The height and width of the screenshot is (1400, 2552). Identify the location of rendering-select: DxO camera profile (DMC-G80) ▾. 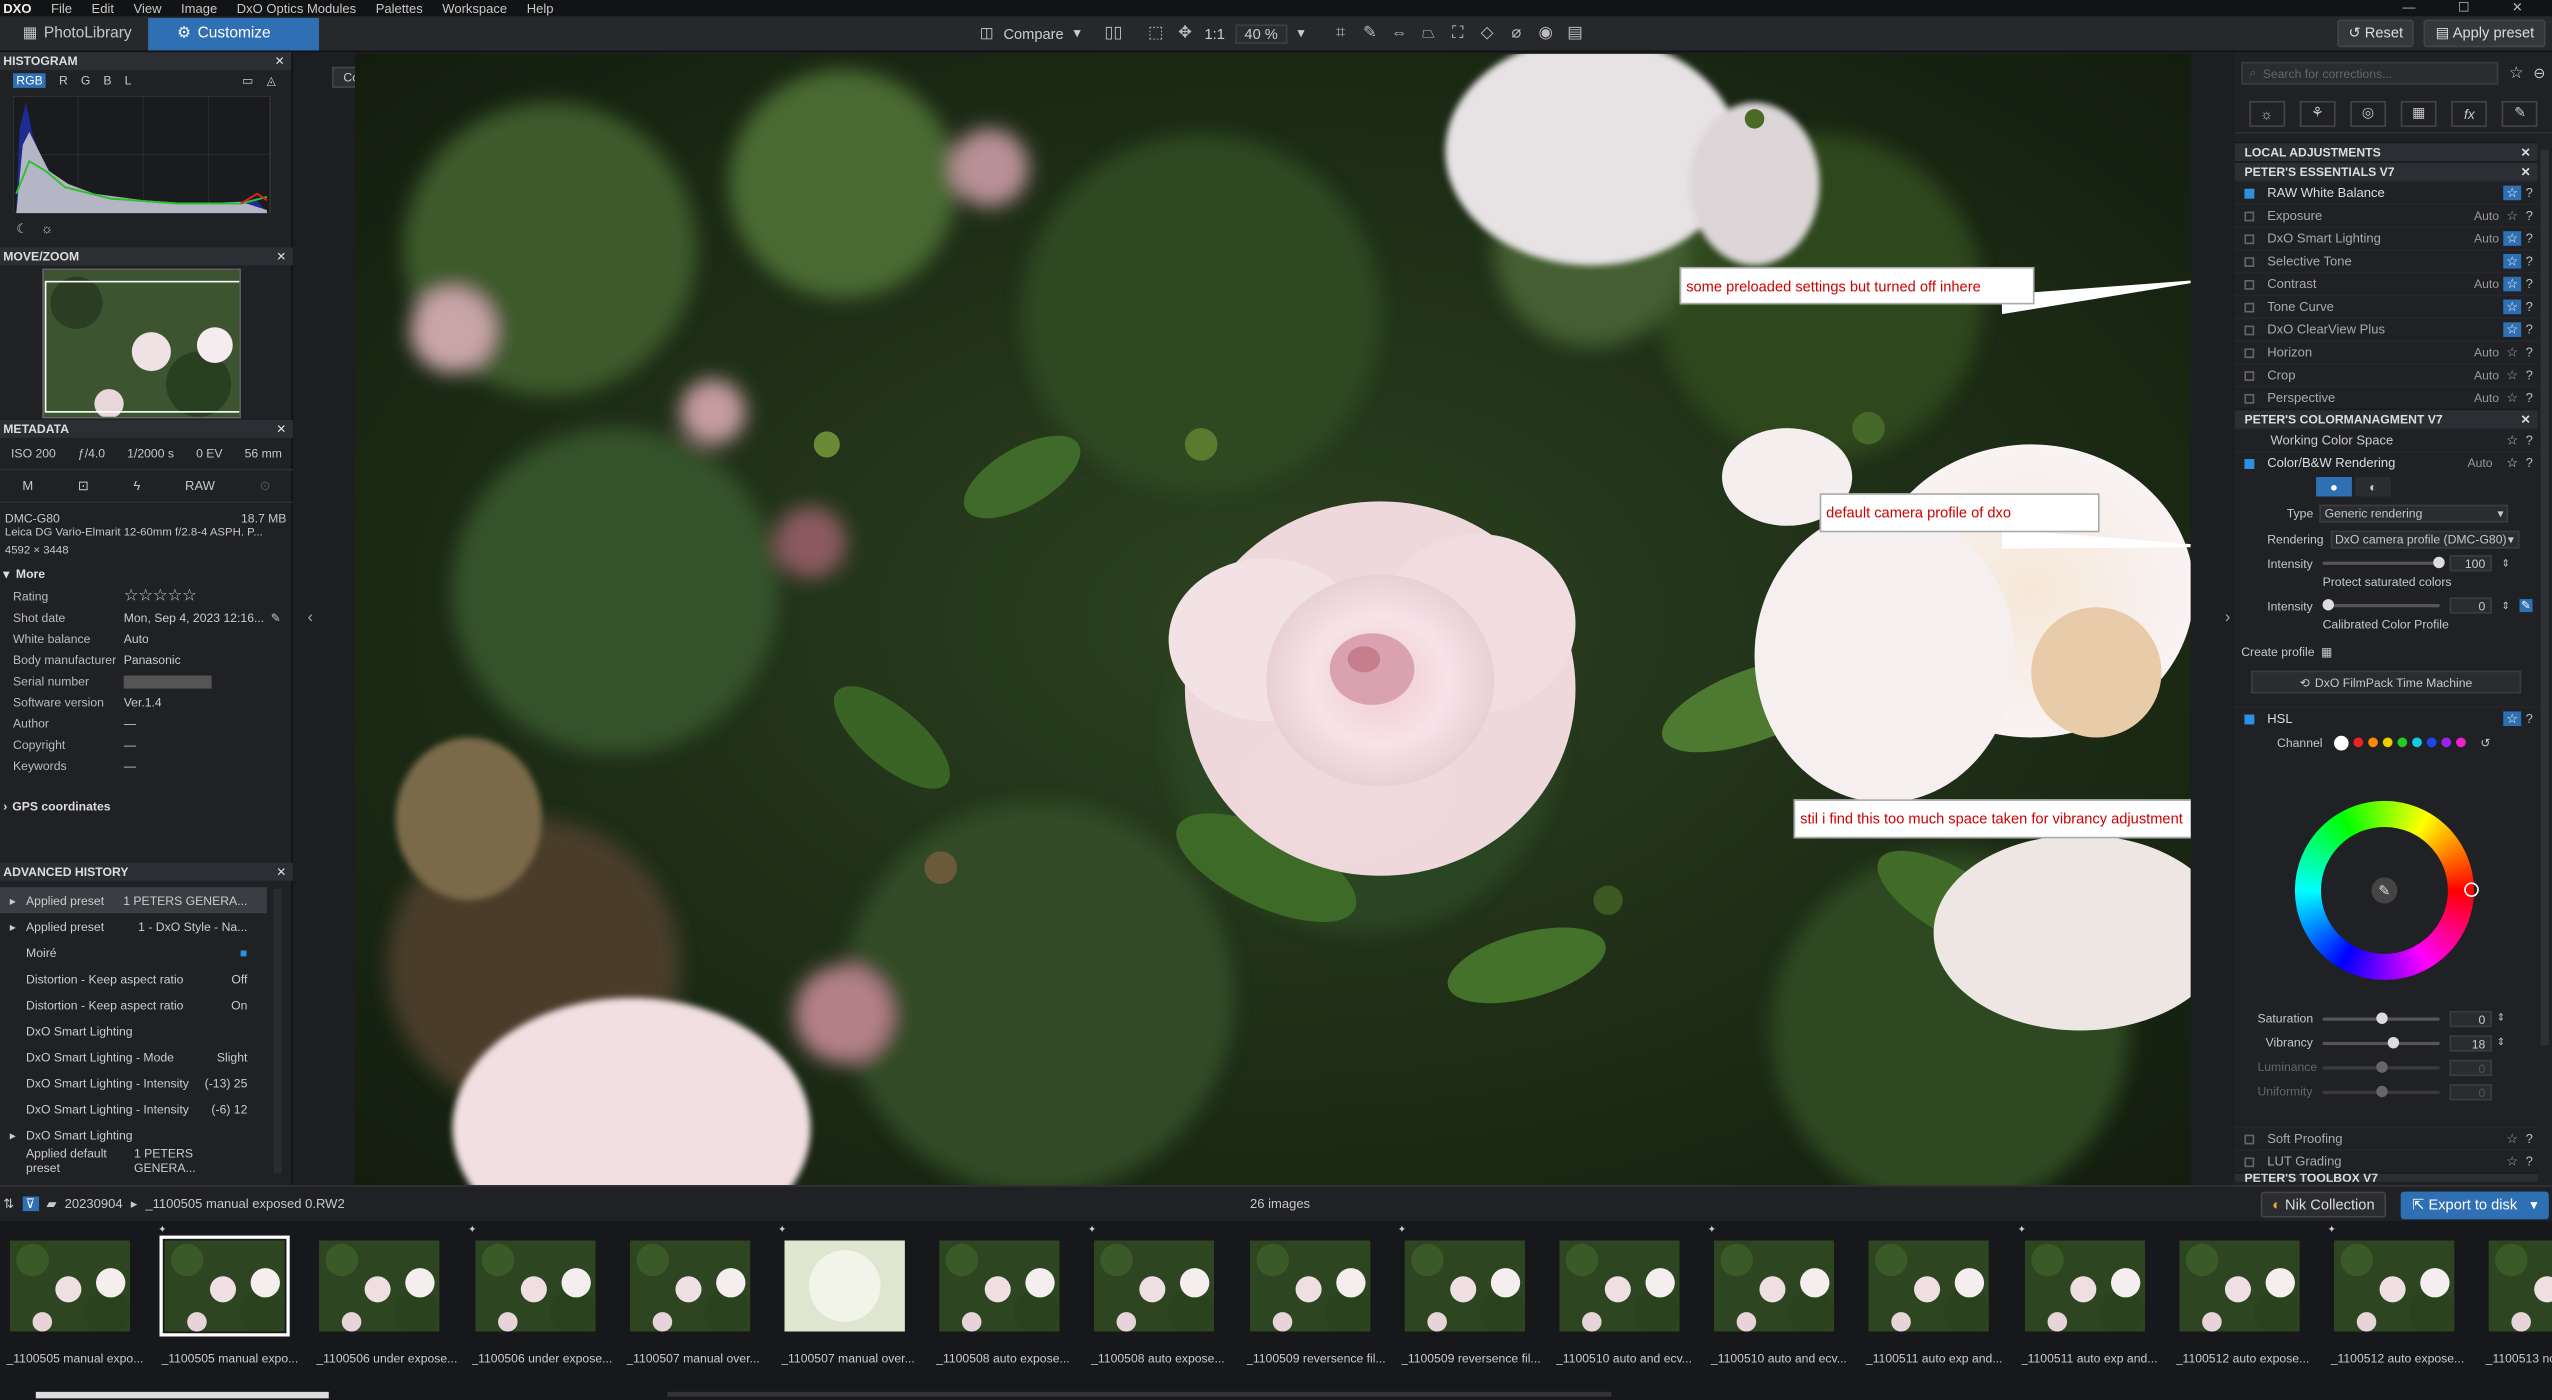
(2424, 538).